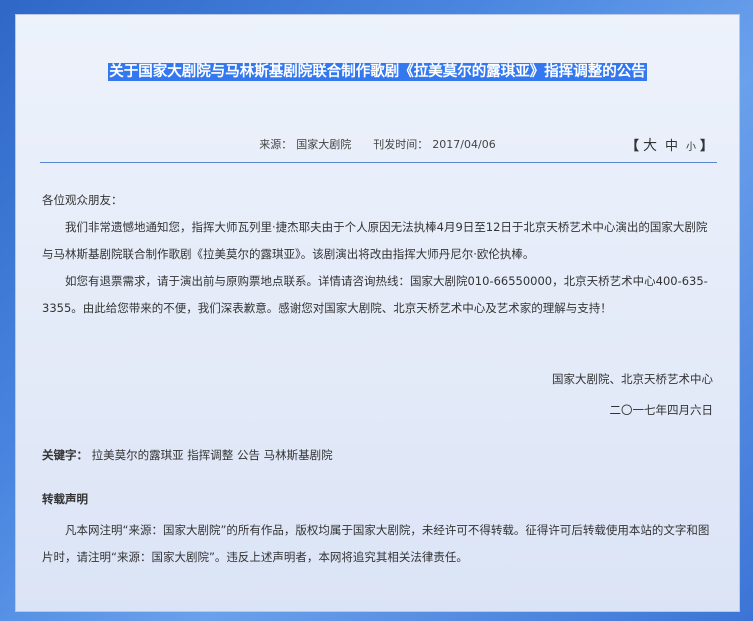  What do you see at coordinates (691, 147) in the screenshot?
I see `font-size-small-button: 小` at bounding box center [691, 147].